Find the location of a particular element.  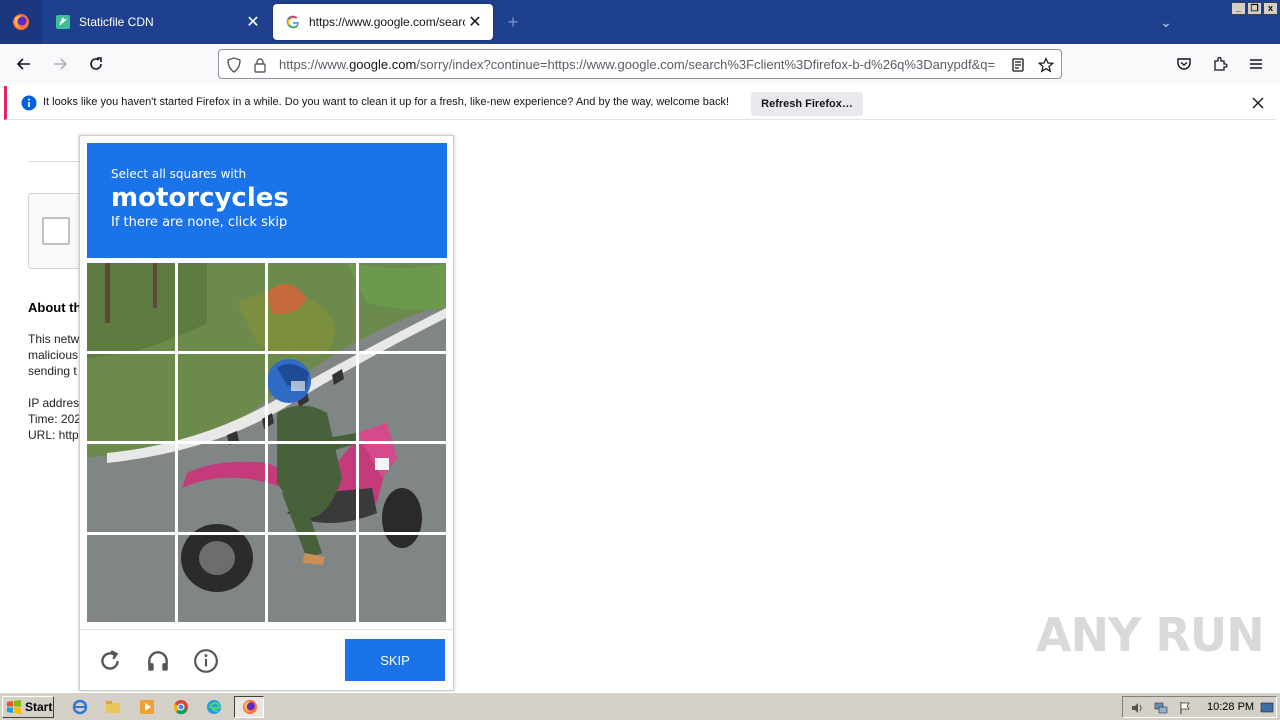

media-player-icon is located at coordinates (147, 707).